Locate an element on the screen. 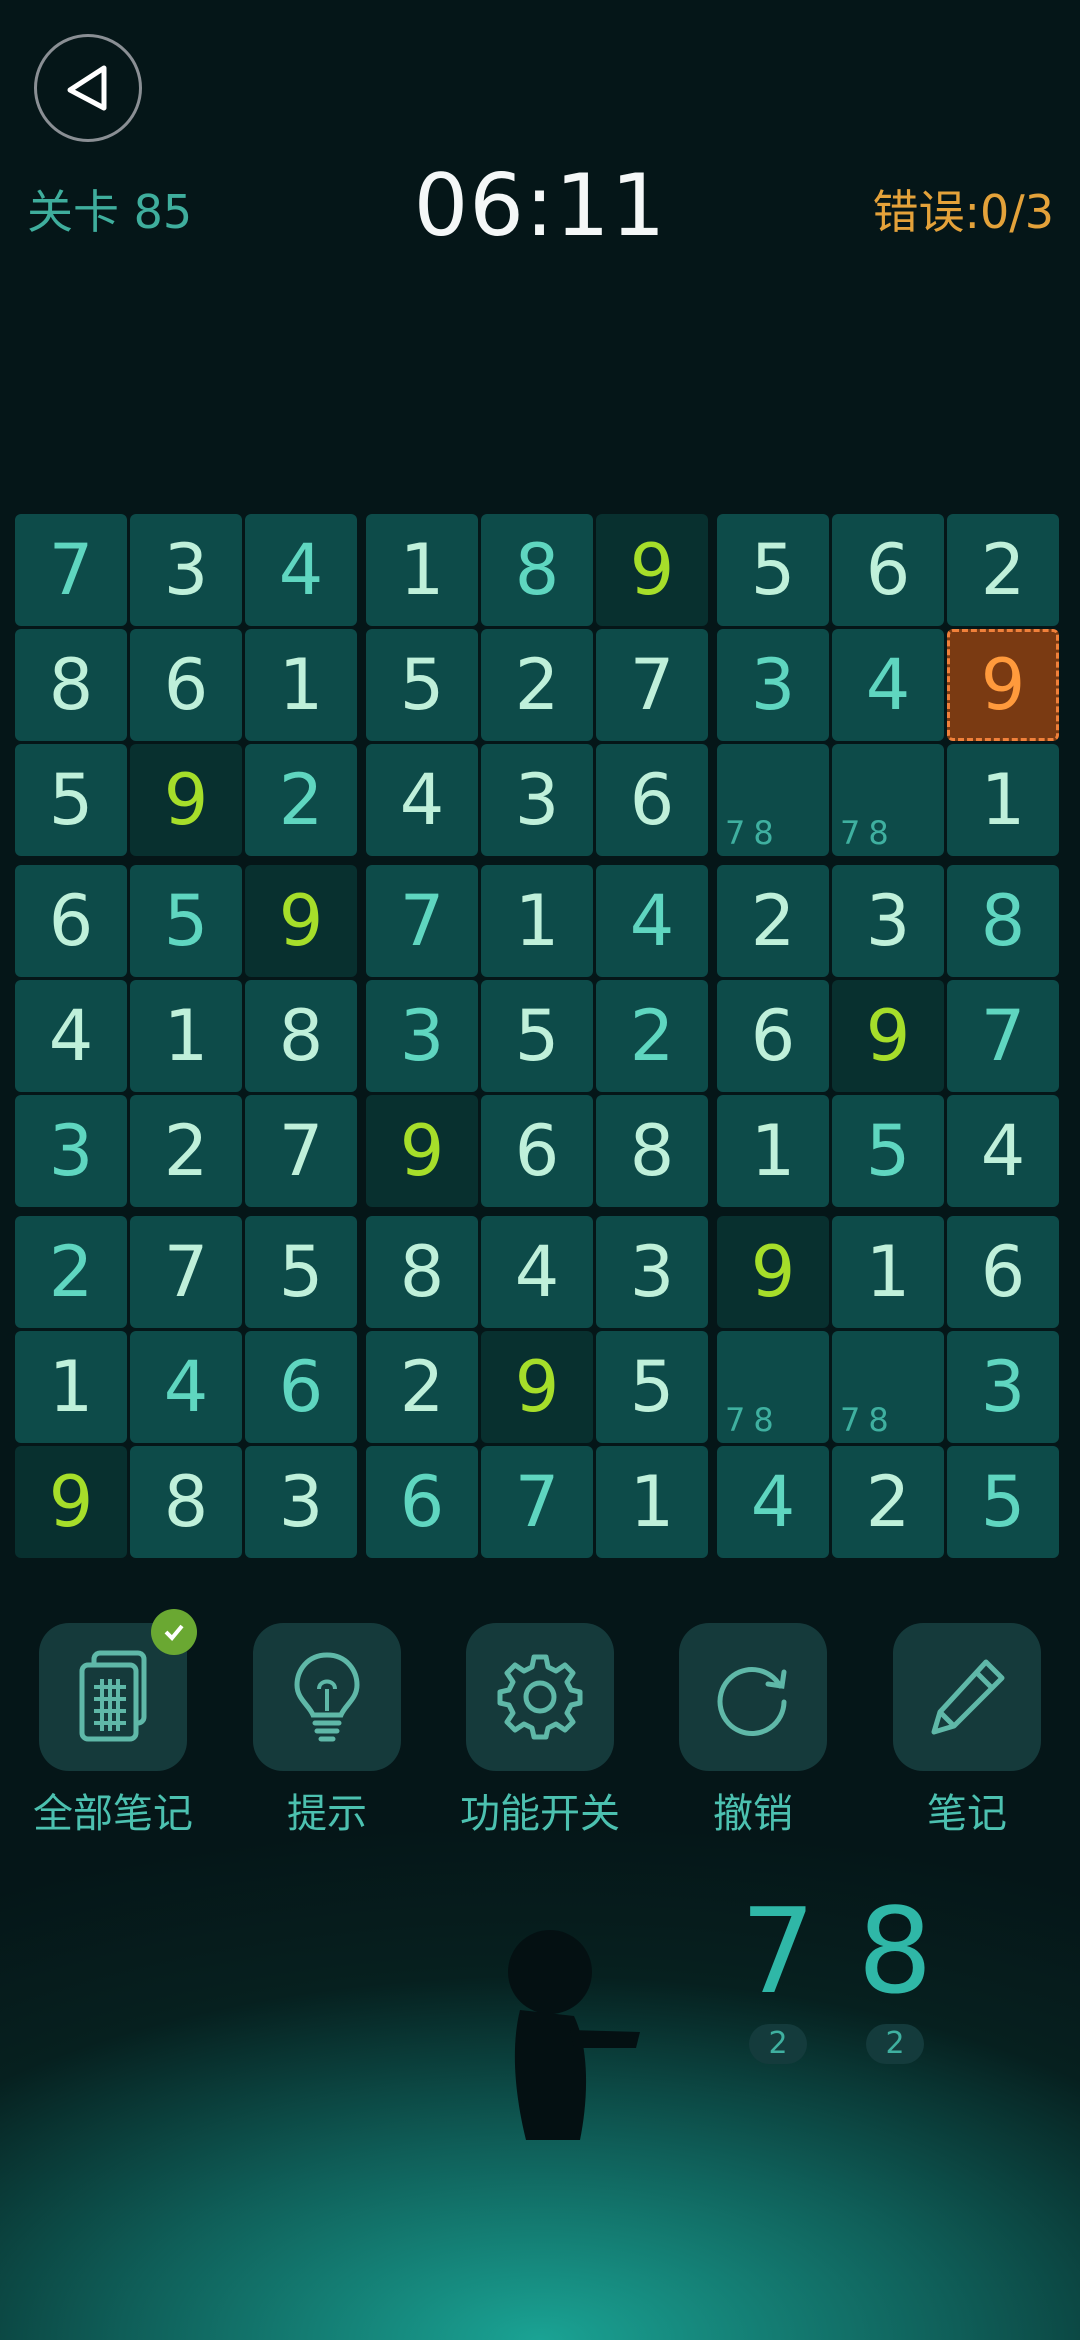  cell-r6-c6: 8 is located at coordinates (652, 1151).